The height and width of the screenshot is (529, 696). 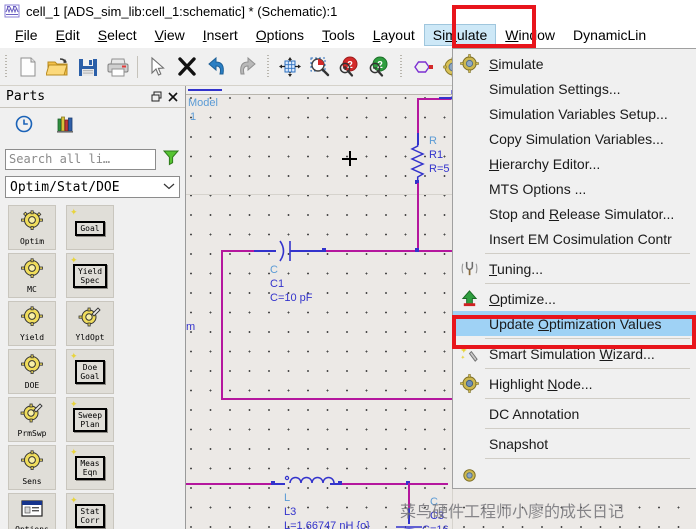 What do you see at coordinates (350, 67) in the screenshot?
I see `zoom-in-icon: 2` at bounding box center [350, 67].